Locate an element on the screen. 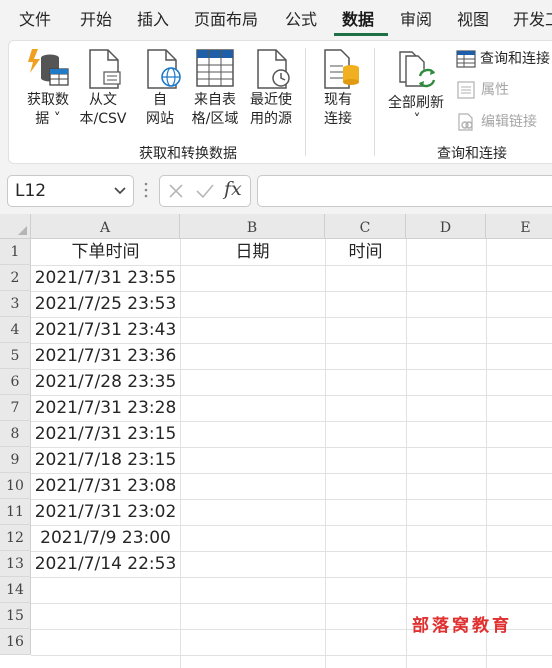 The image size is (552, 668). tab-developer: 开发工 is located at coordinates (532, 21).